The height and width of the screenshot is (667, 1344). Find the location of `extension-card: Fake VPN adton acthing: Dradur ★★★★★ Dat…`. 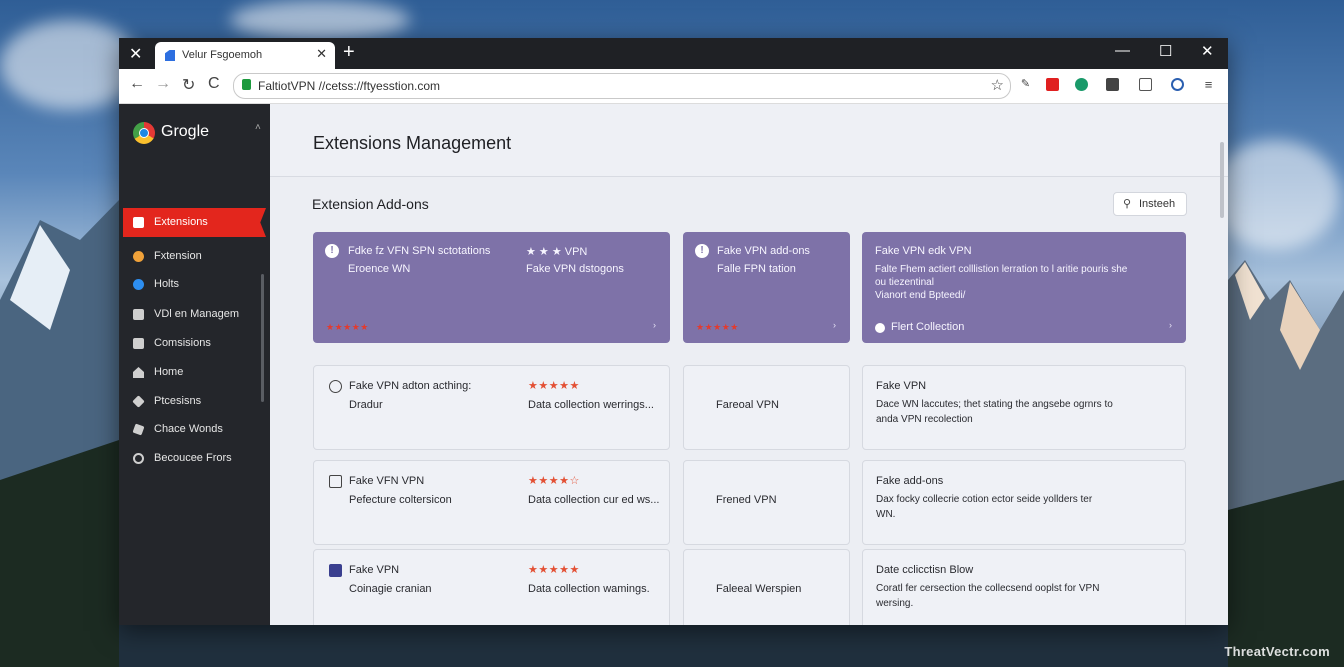

extension-card: Fake VPN adton acthing: Dradur ★★★★★ Dat… is located at coordinates (491, 407).